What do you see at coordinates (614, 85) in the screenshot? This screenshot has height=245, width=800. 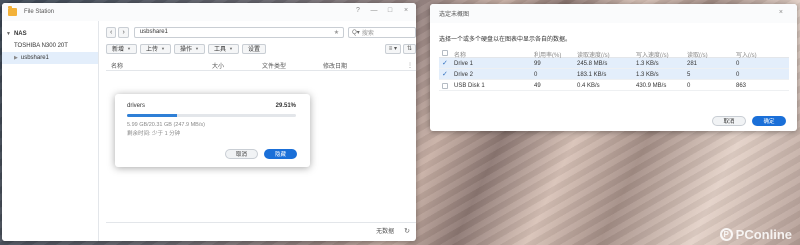 I see `table-row: USB Disk 1 49 0.4 KB/s 430.9 MB/s 0 863` at bounding box center [614, 85].